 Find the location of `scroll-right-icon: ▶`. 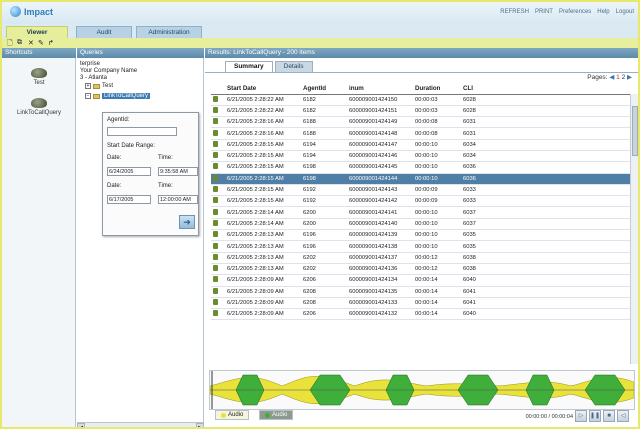

scroll-right-icon: ▶ is located at coordinates (200, 425).